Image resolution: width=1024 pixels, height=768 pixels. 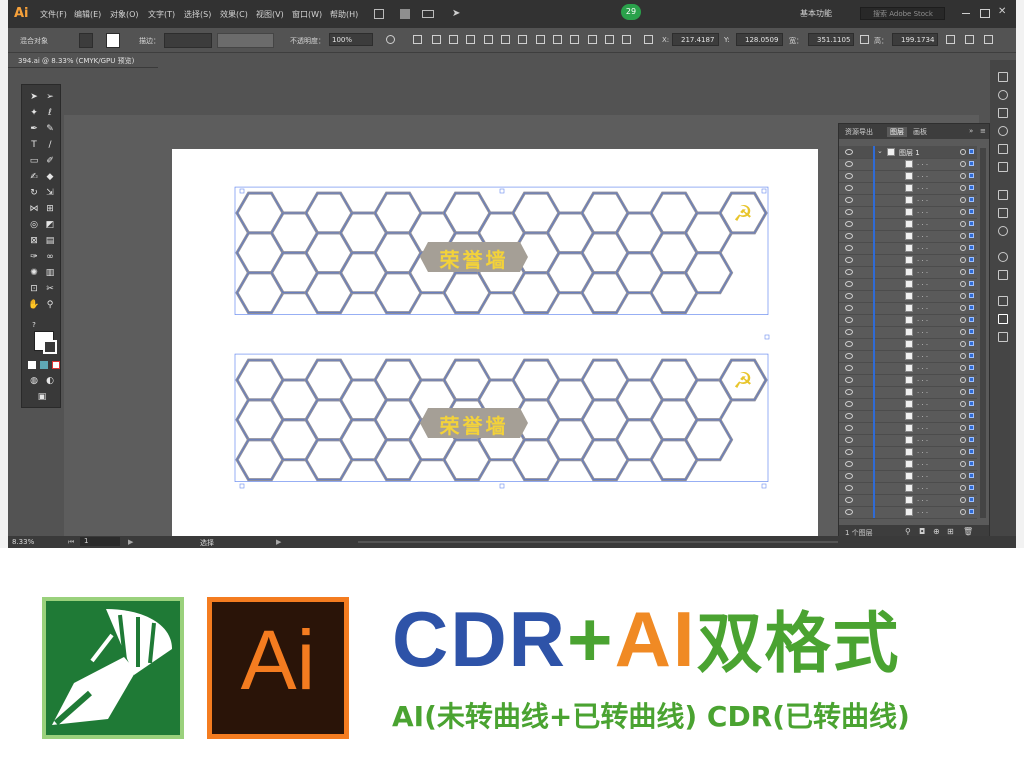 I want to click on notification-badge: 29, so click(x=631, y=12).